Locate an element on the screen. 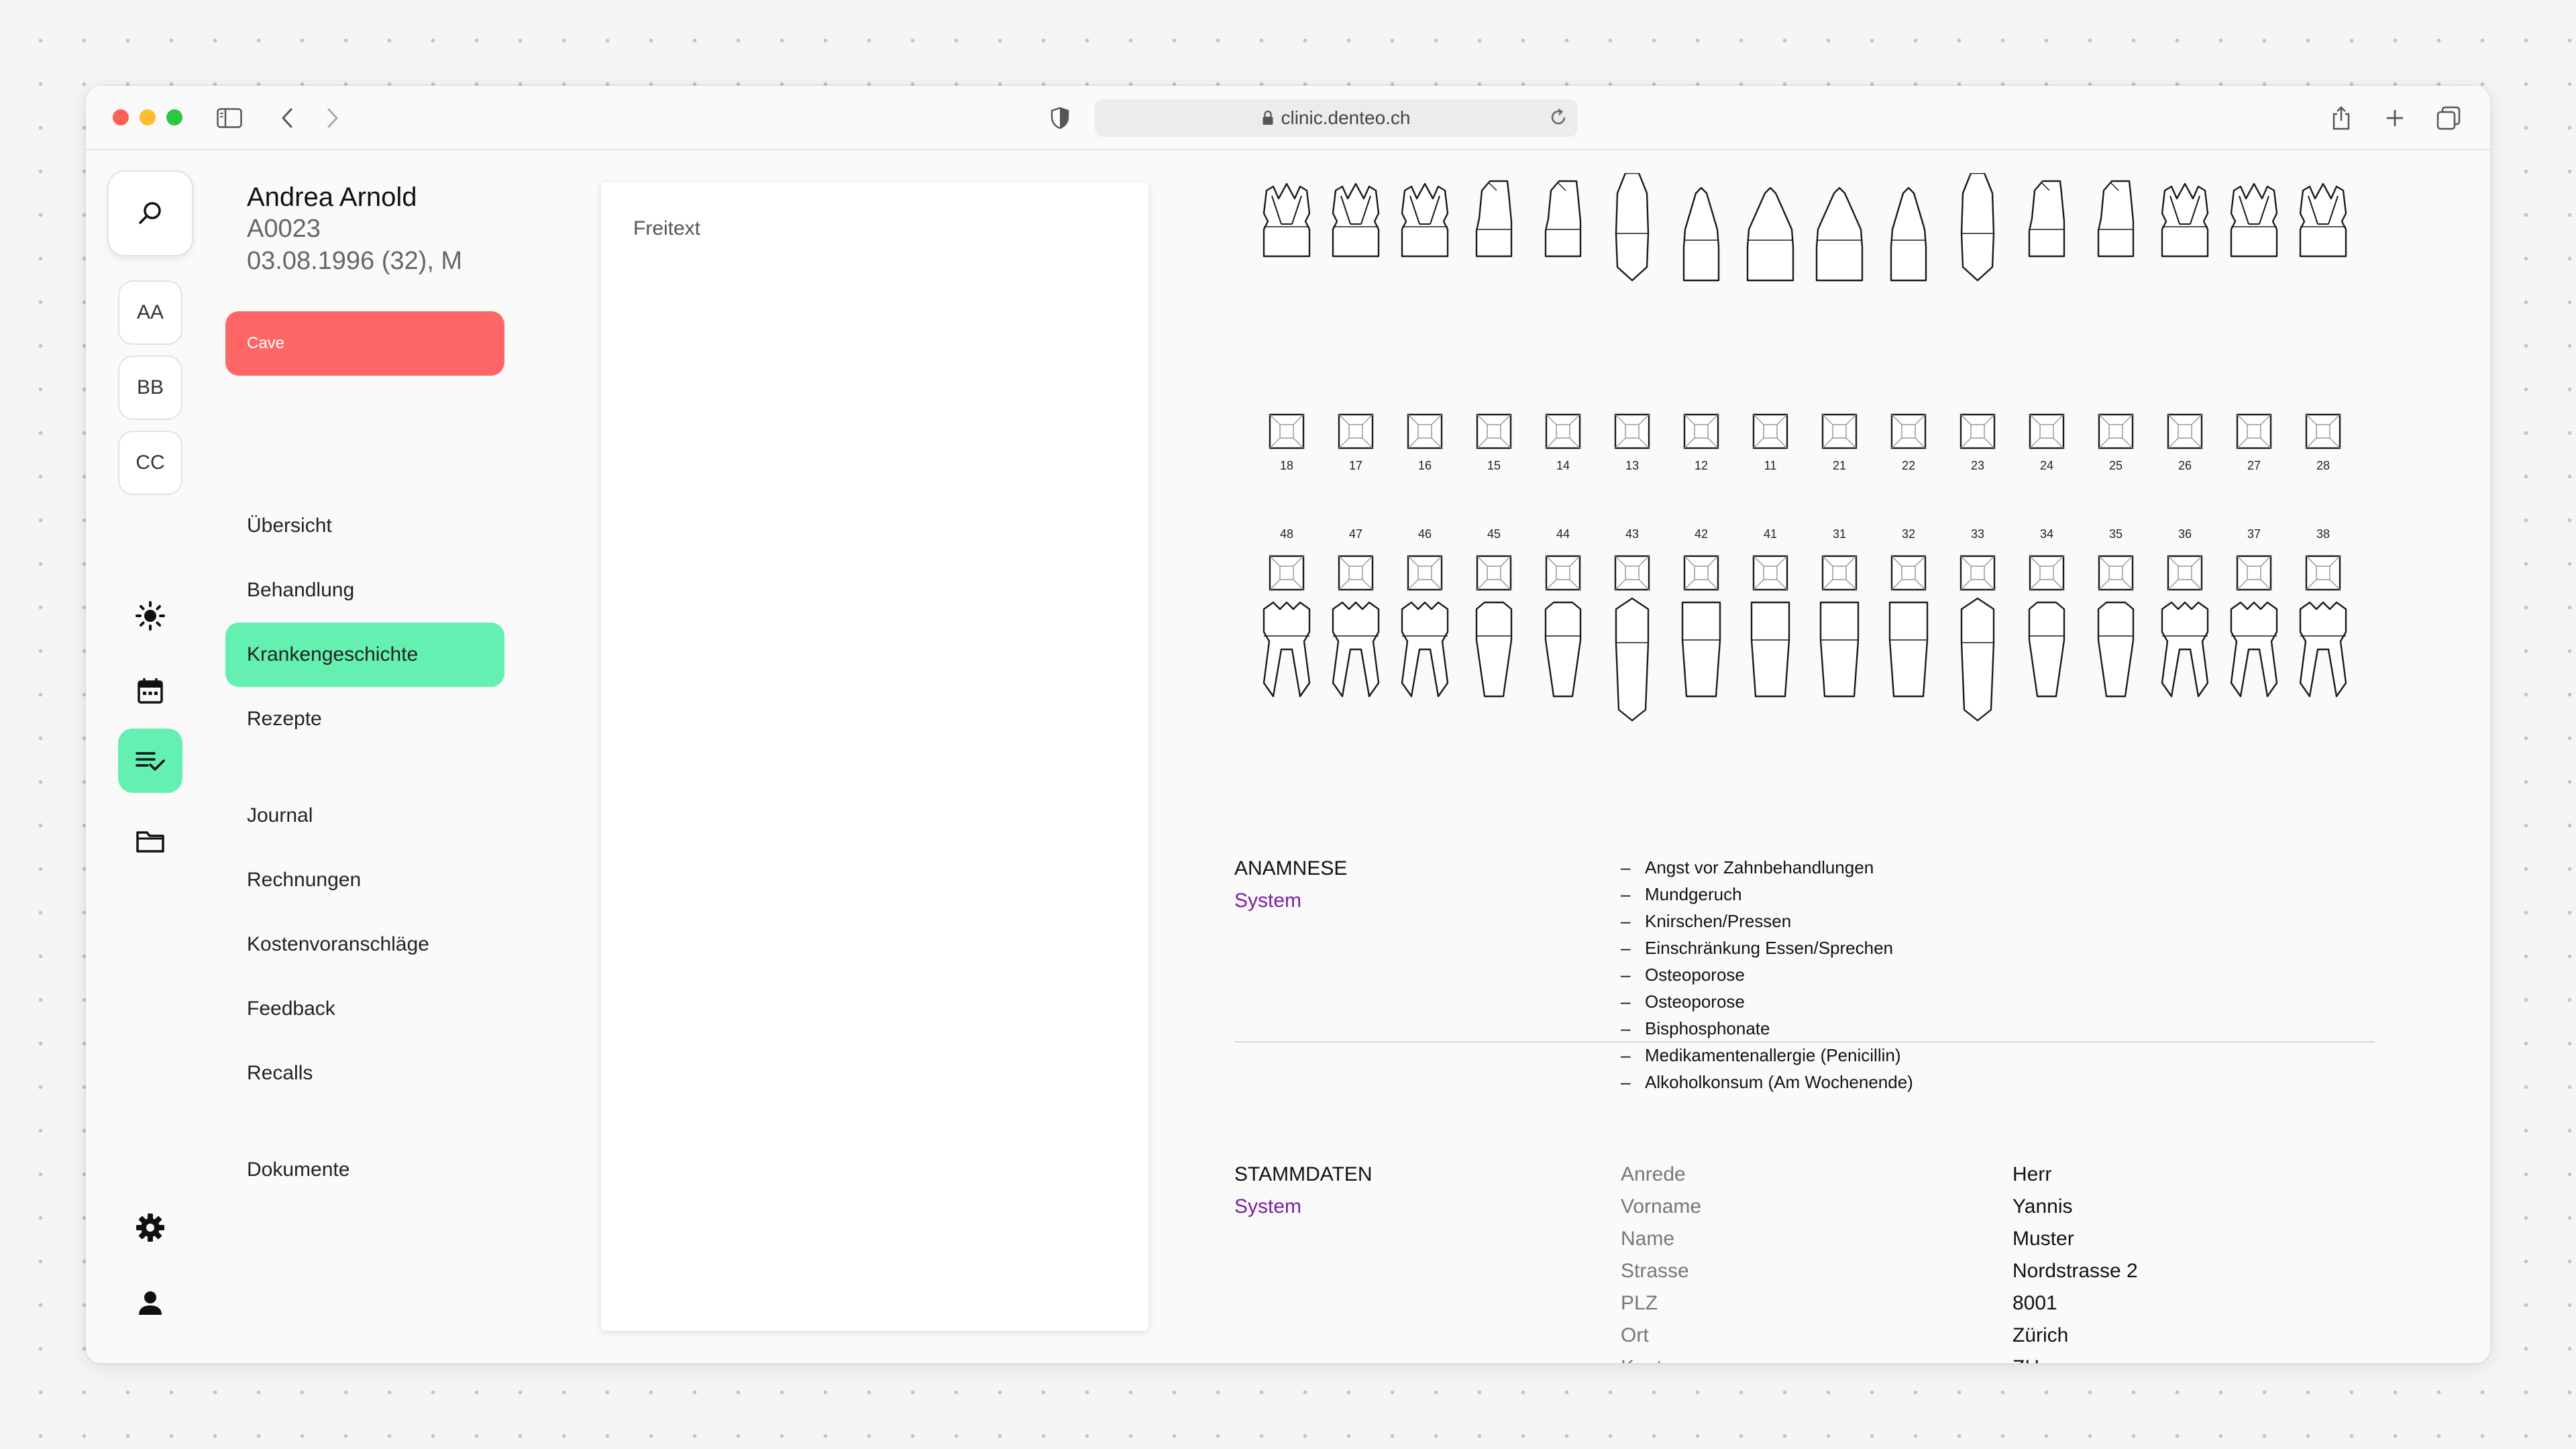 The image size is (2576, 1449). freetext-label: Freitext is located at coordinates (667, 228).